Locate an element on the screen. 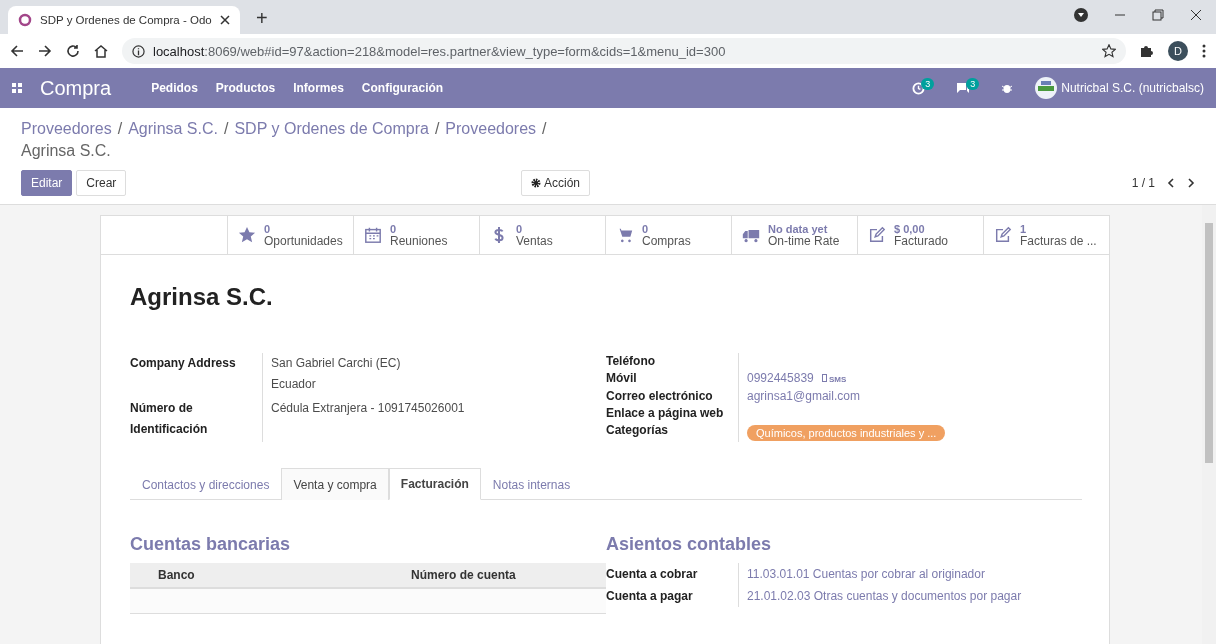 The width and height of the screenshot is (1216, 644). field-link: 11.03.01.01 Cuentas por cobrar al originador is located at coordinates (880, 574).